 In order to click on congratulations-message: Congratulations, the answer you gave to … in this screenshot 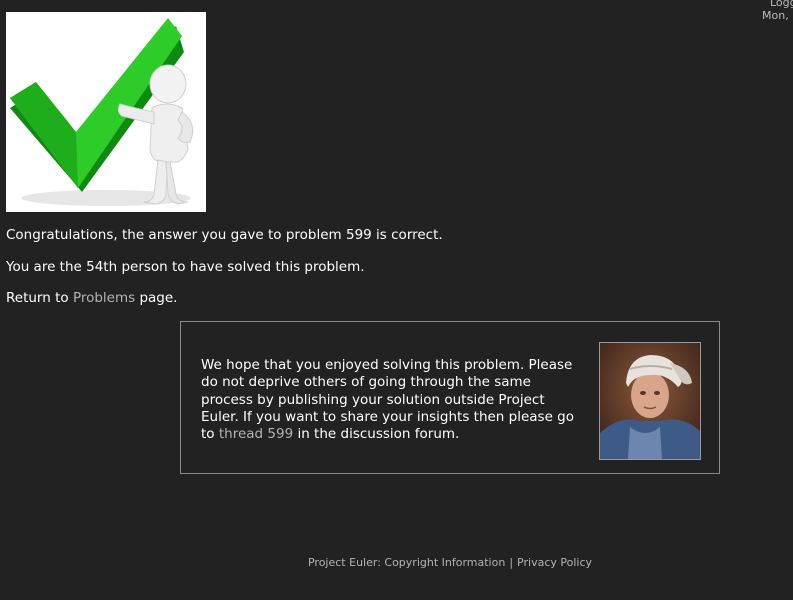, I will do `click(224, 235)`.